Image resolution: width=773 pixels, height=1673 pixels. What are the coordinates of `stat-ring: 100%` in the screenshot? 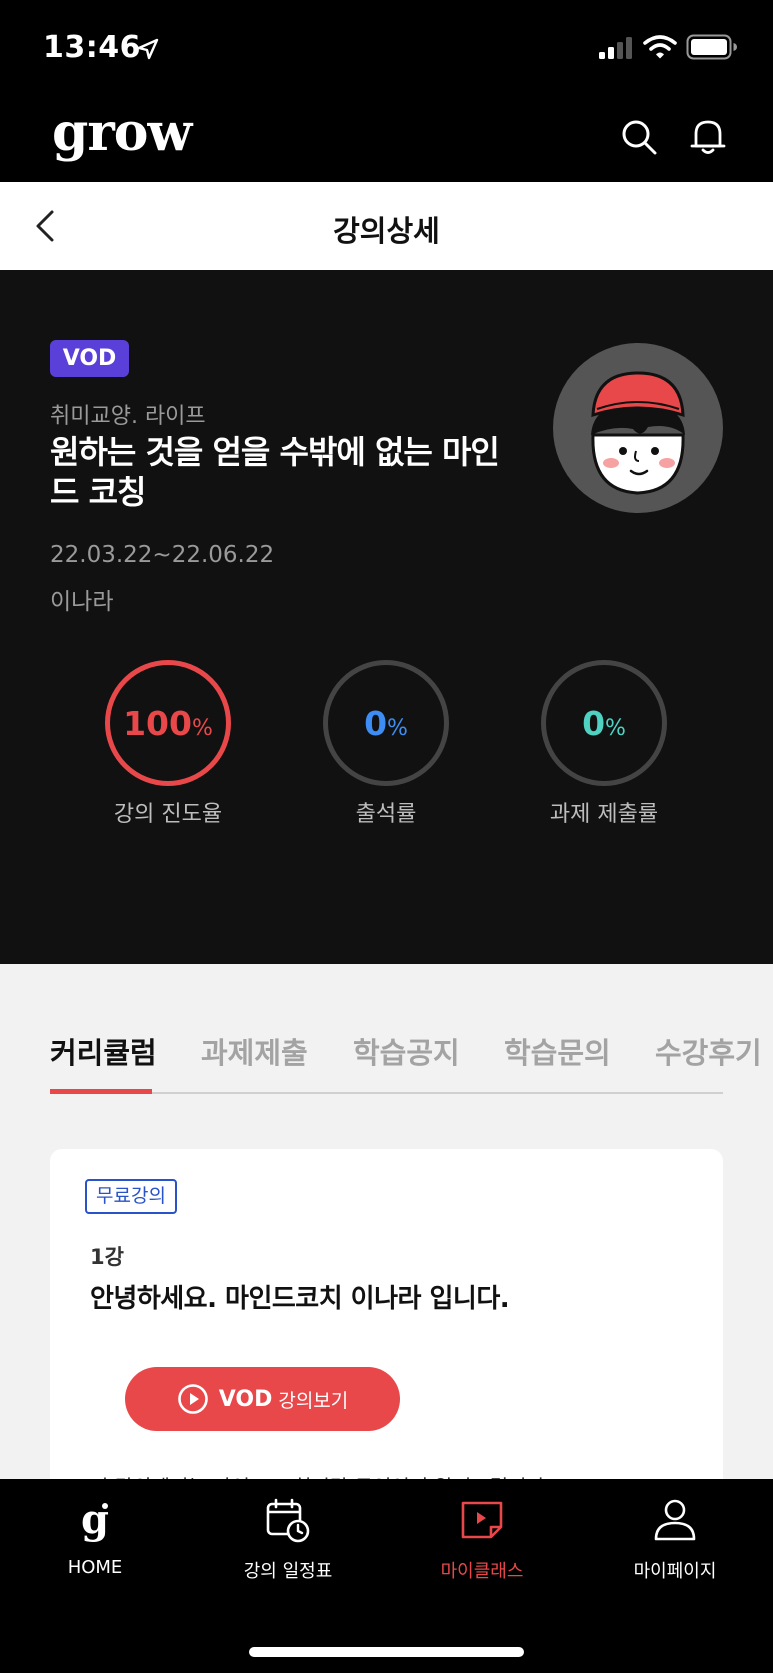 It's located at (168, 723).